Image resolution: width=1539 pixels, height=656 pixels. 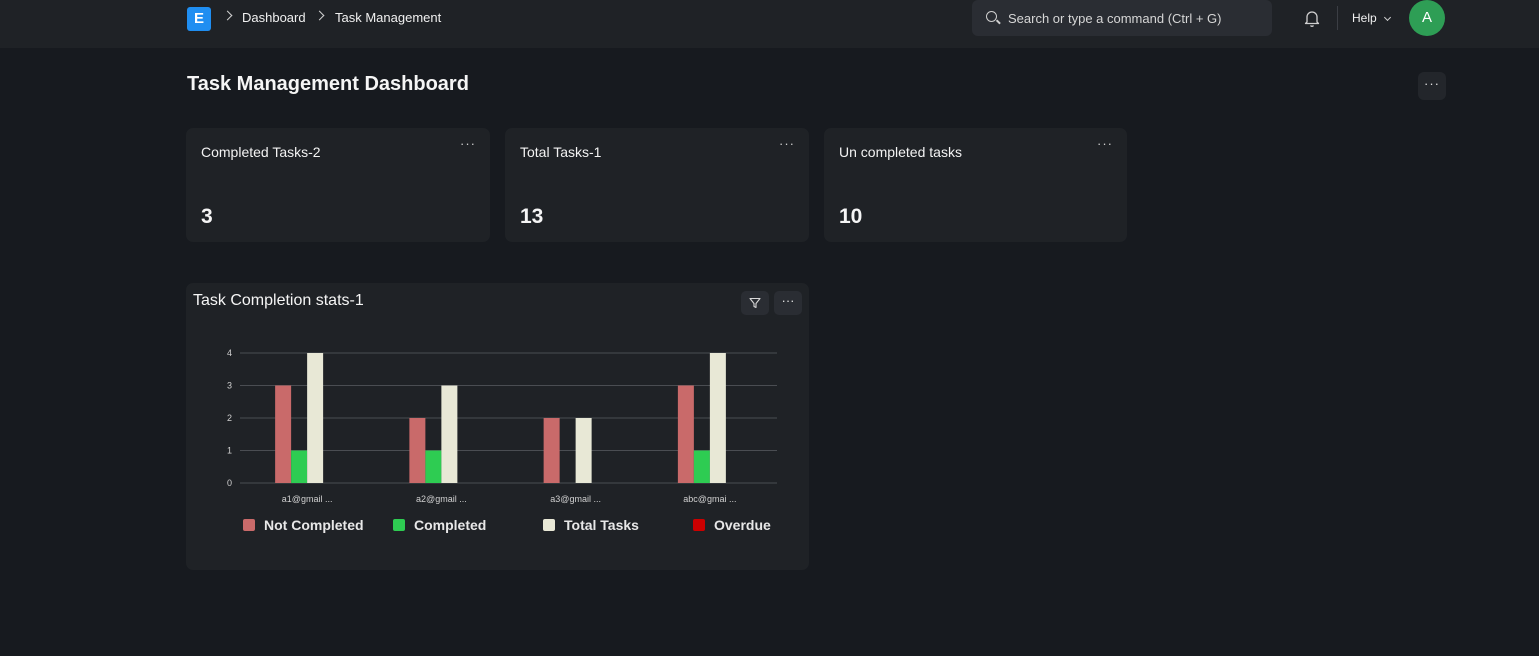 What do you see at coordinates (1364, 18) in the screenshot?
I see `help-dropdown: Help` at bounding box center [1364, 18].